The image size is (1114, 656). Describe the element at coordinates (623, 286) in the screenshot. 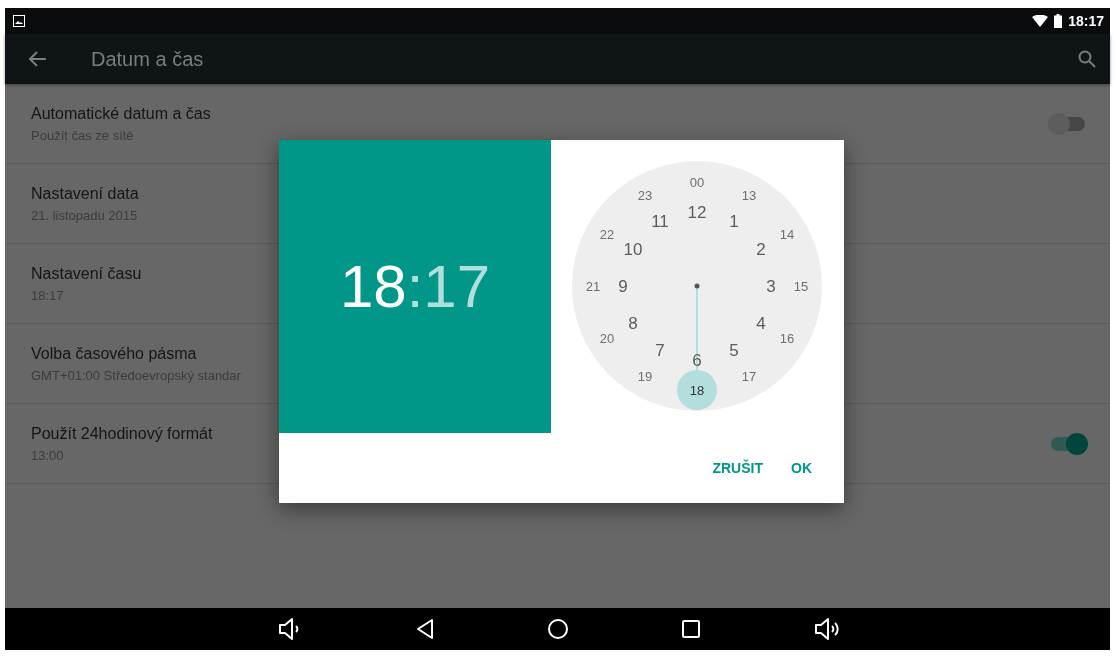

I see `clock-number: 9` at that location.